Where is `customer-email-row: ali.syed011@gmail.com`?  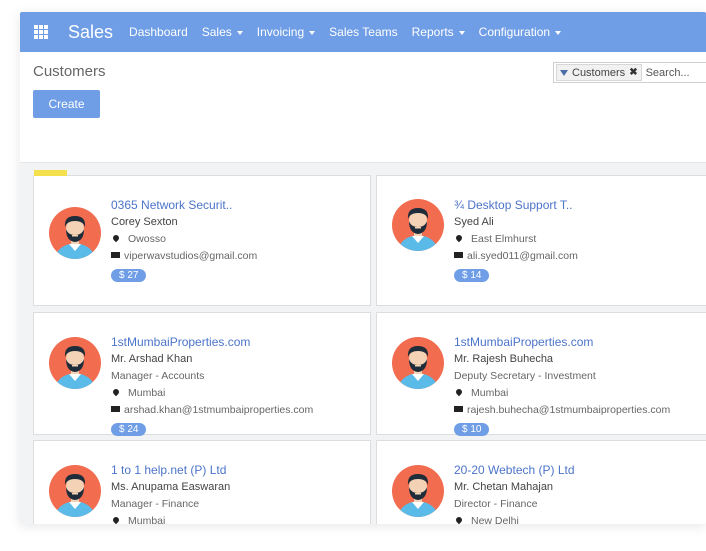 customer-email-row: ali.syed011@gmail.com is located at coordinates (580, 256).